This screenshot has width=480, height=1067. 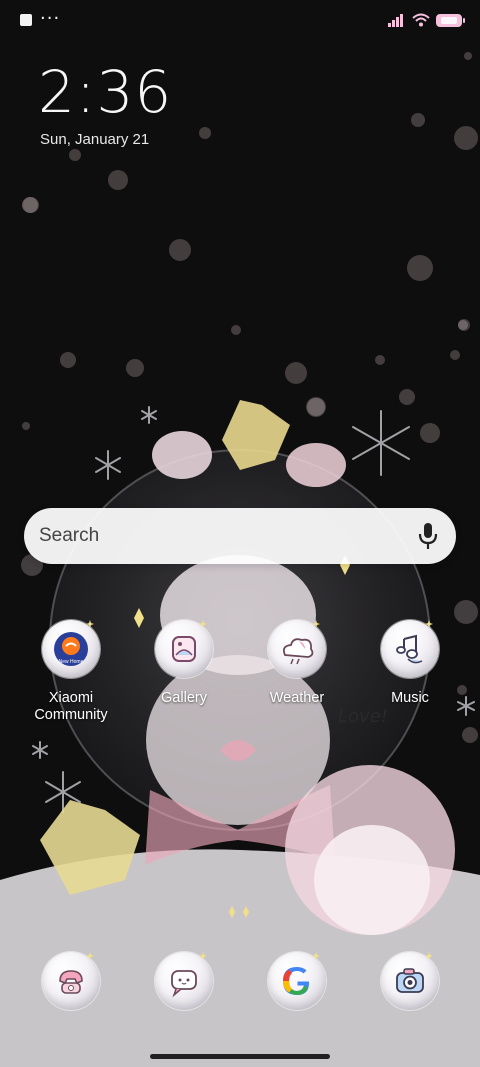 I want to click on date-label: Sun, January 21, so click(x=94, y=139).